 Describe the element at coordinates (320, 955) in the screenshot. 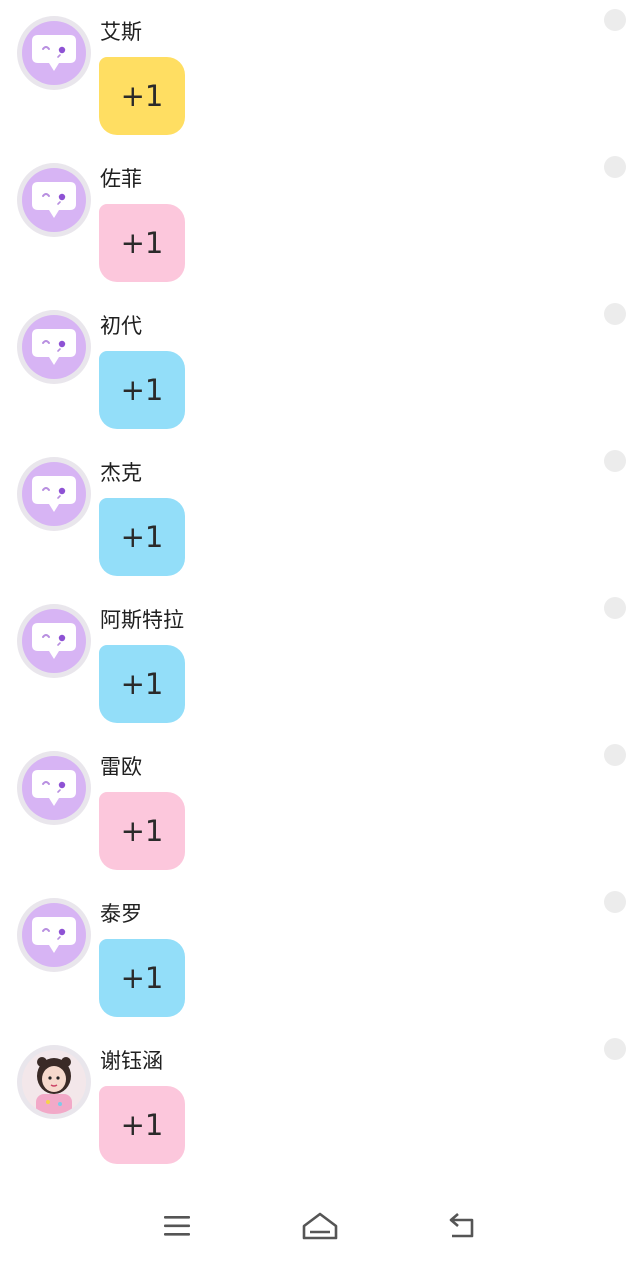

I see `message-row: 泰罗 +1` at that location.